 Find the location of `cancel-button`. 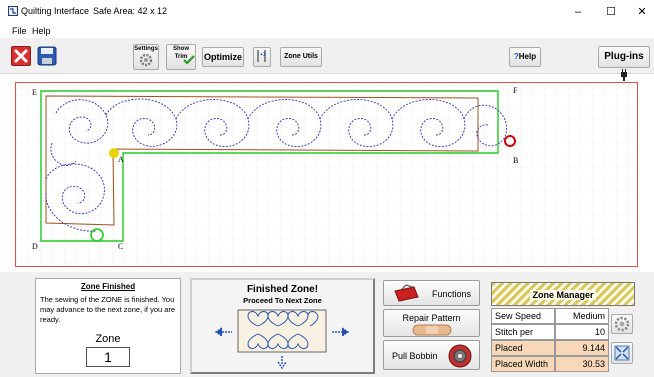

cancel-button is located at coordinates (21, 56).